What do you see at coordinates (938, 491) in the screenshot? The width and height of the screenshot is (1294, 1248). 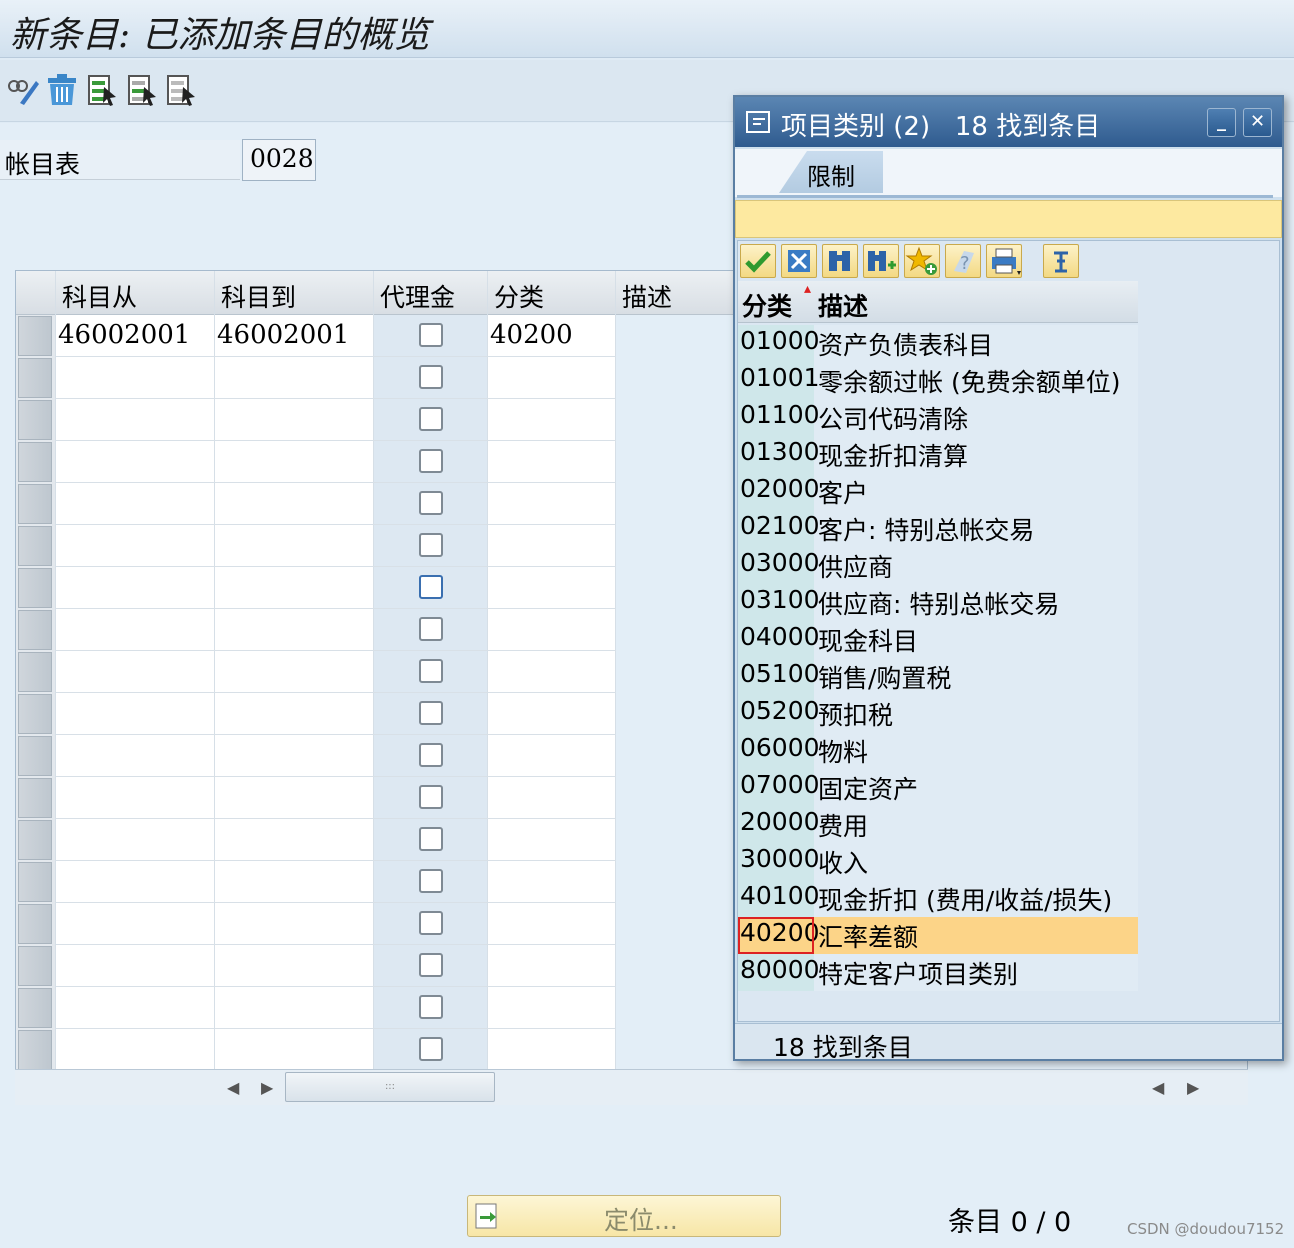 I see `result-row: 02000 客户` at bounding box center [938, 491].